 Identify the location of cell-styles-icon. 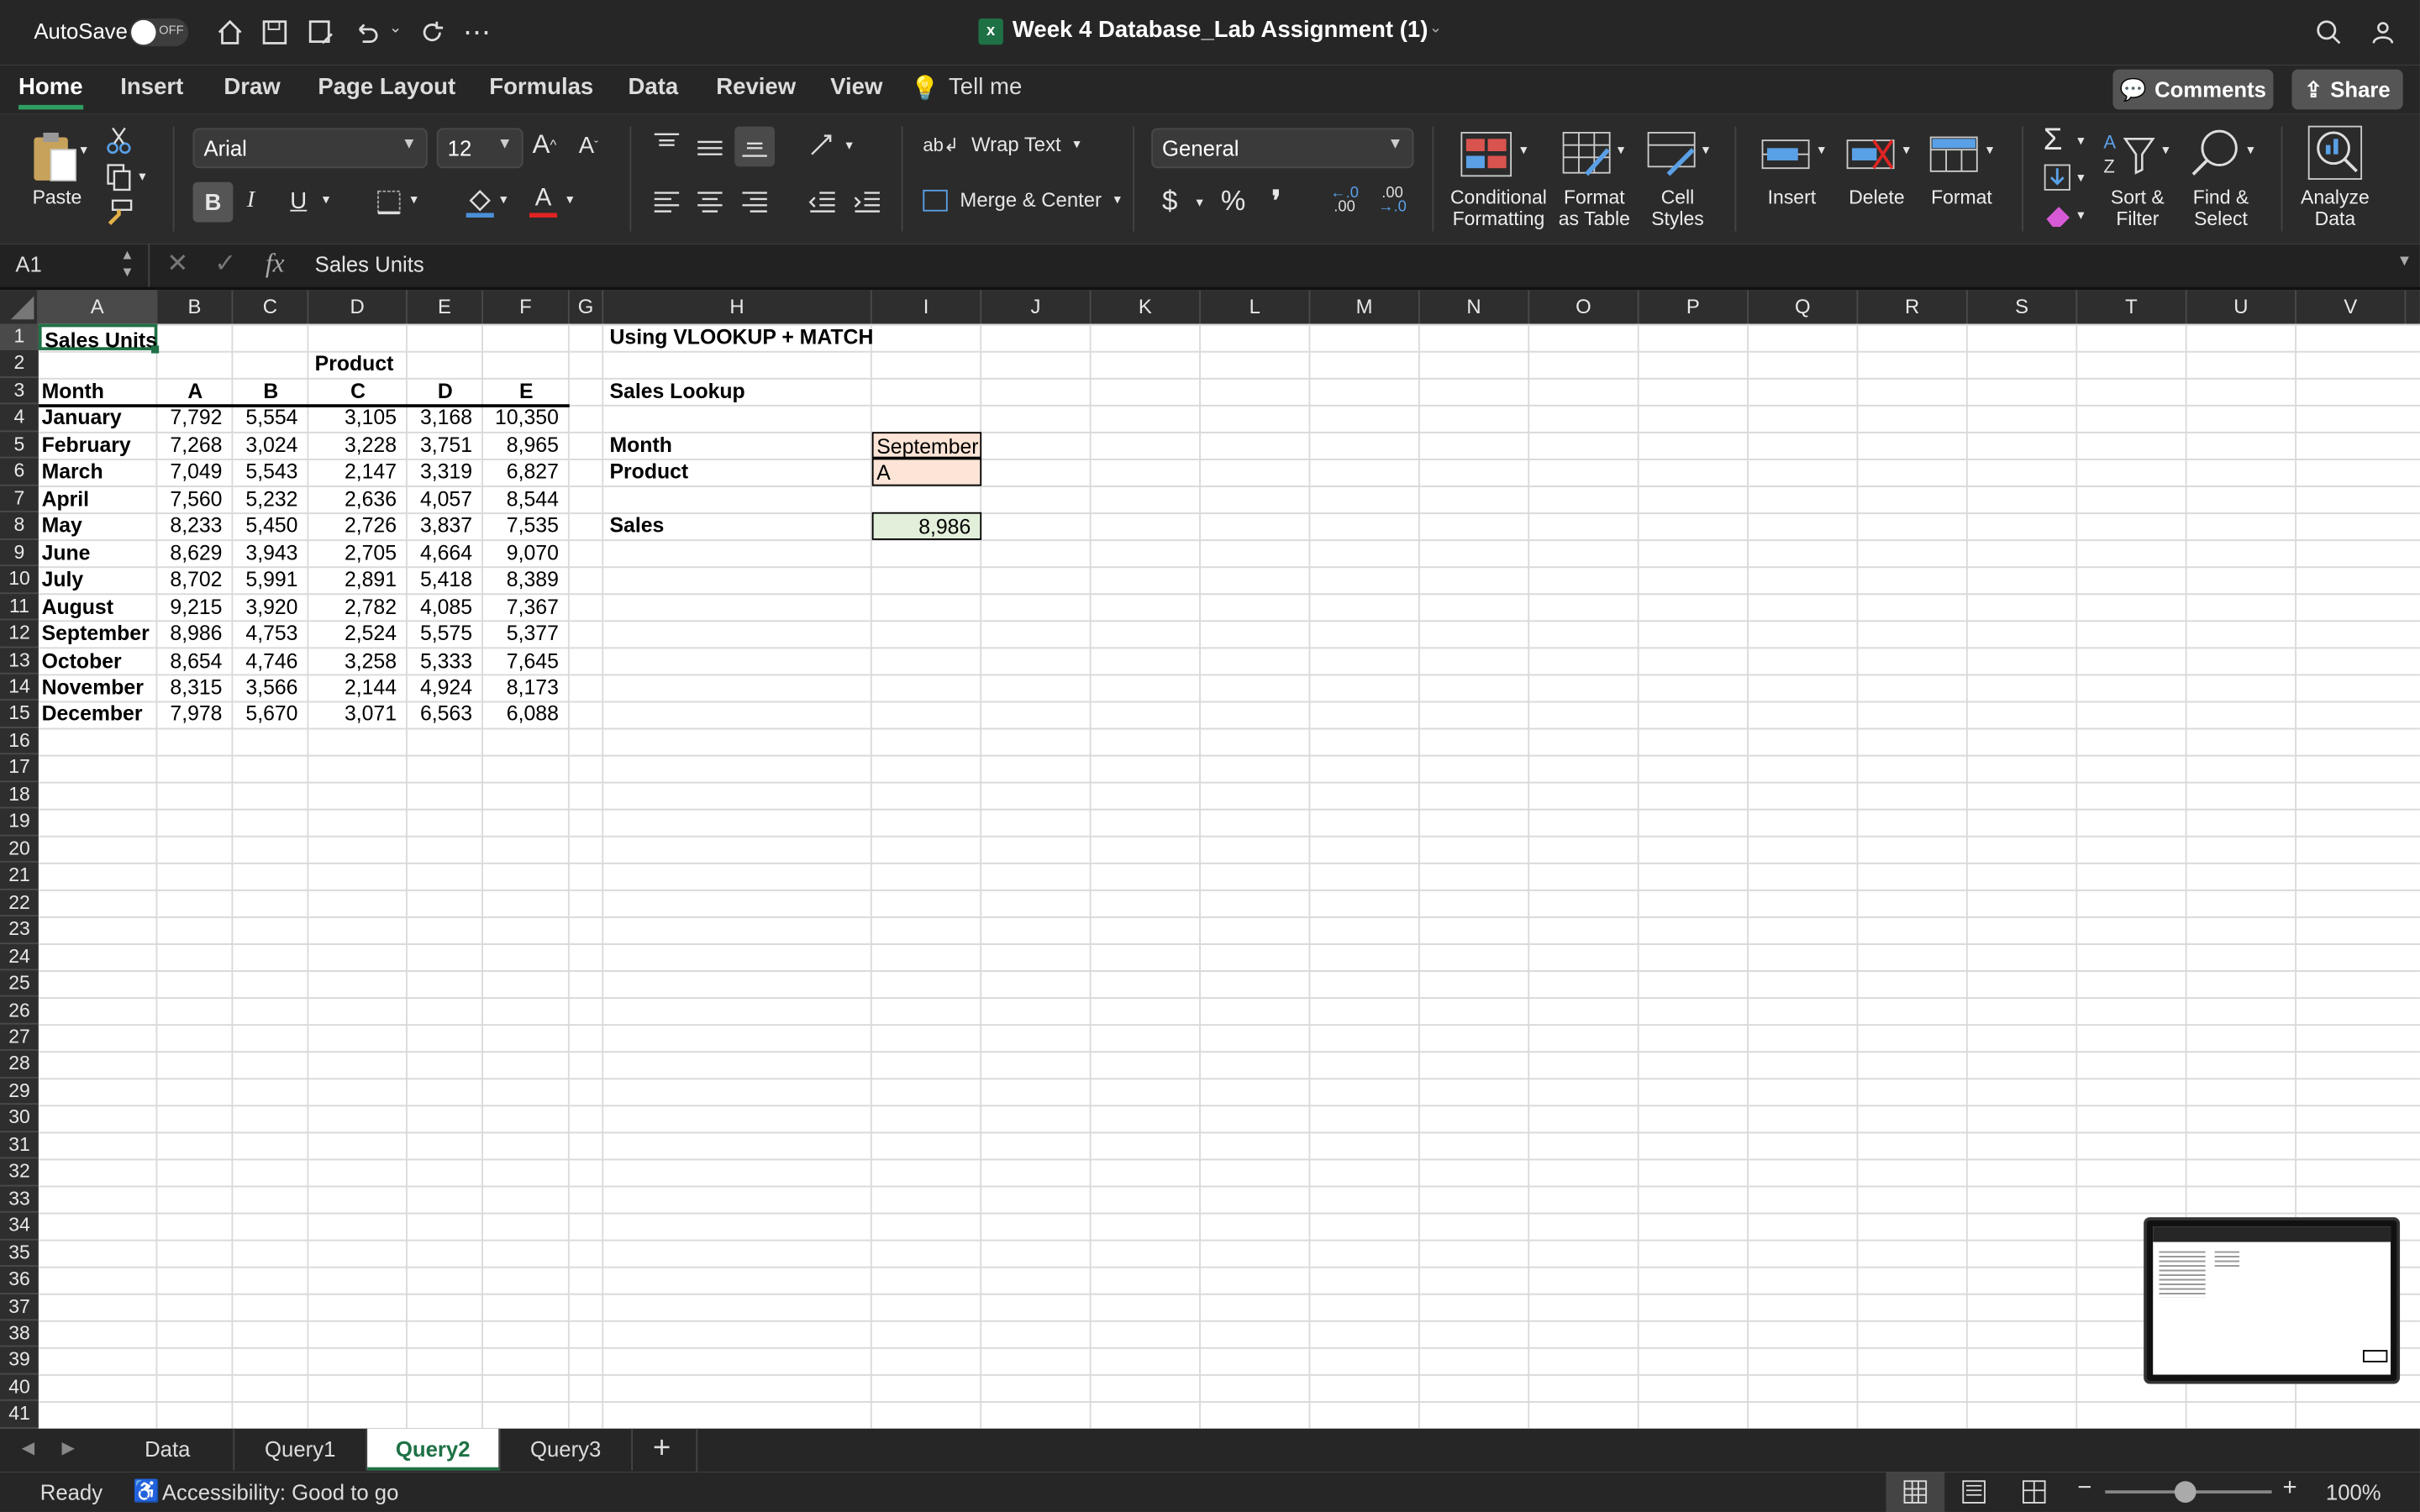
(1673, 154).